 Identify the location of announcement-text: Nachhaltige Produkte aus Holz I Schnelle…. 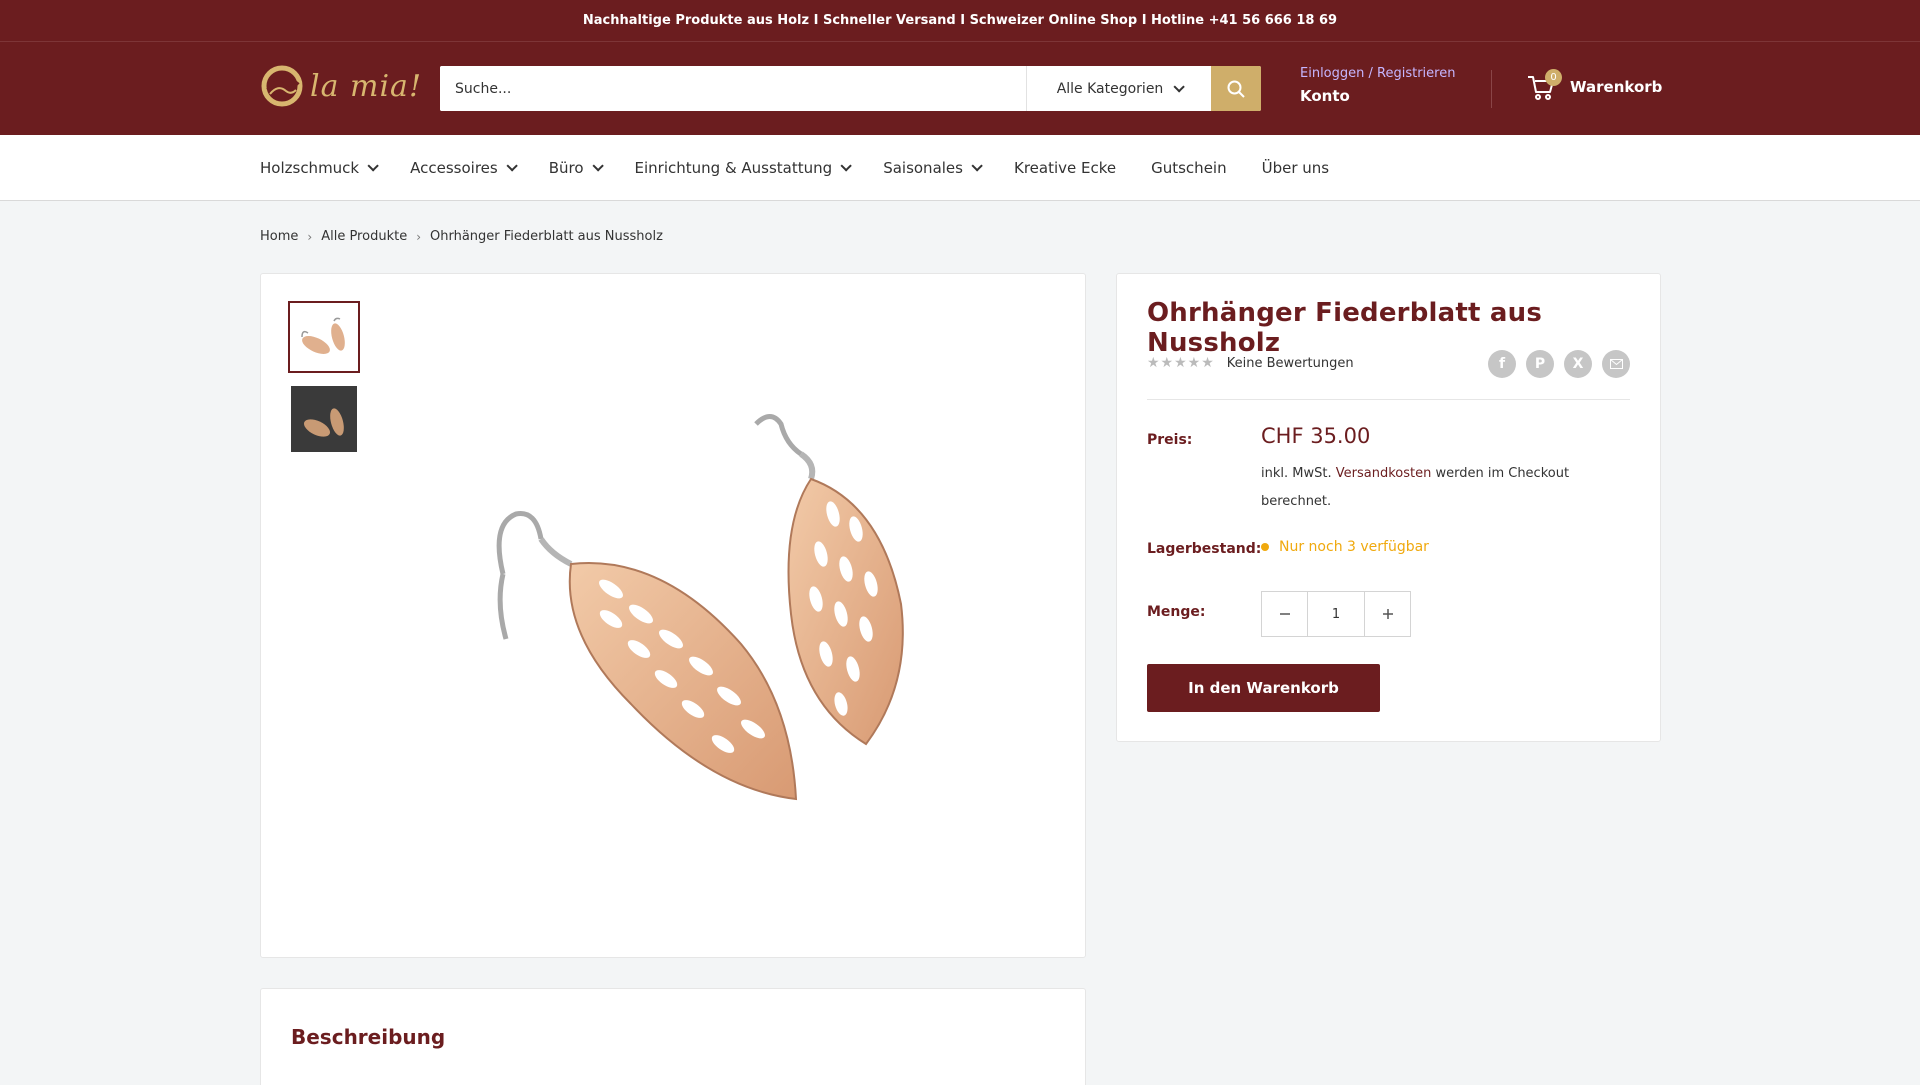
(960, 20).